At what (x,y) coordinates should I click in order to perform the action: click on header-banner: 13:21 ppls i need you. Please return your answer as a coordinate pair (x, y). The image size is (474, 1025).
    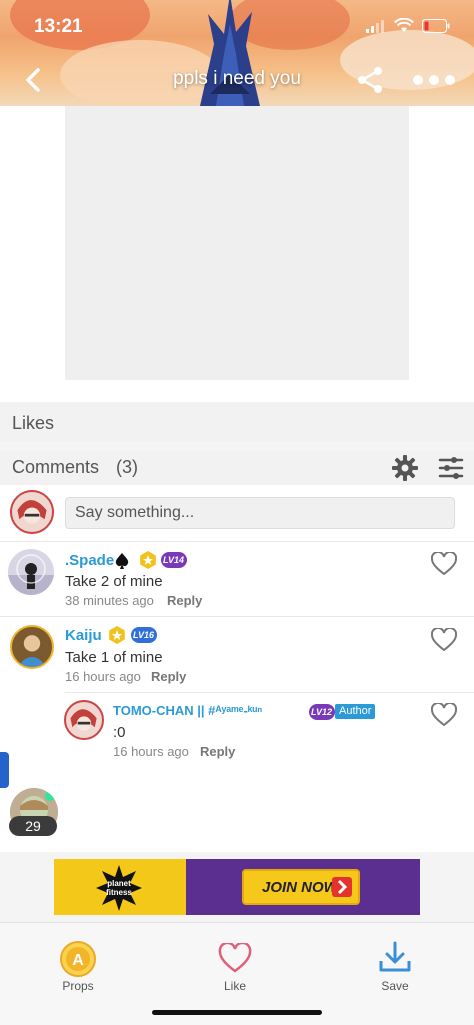
    Looking at the image, I should click on (237, 53).